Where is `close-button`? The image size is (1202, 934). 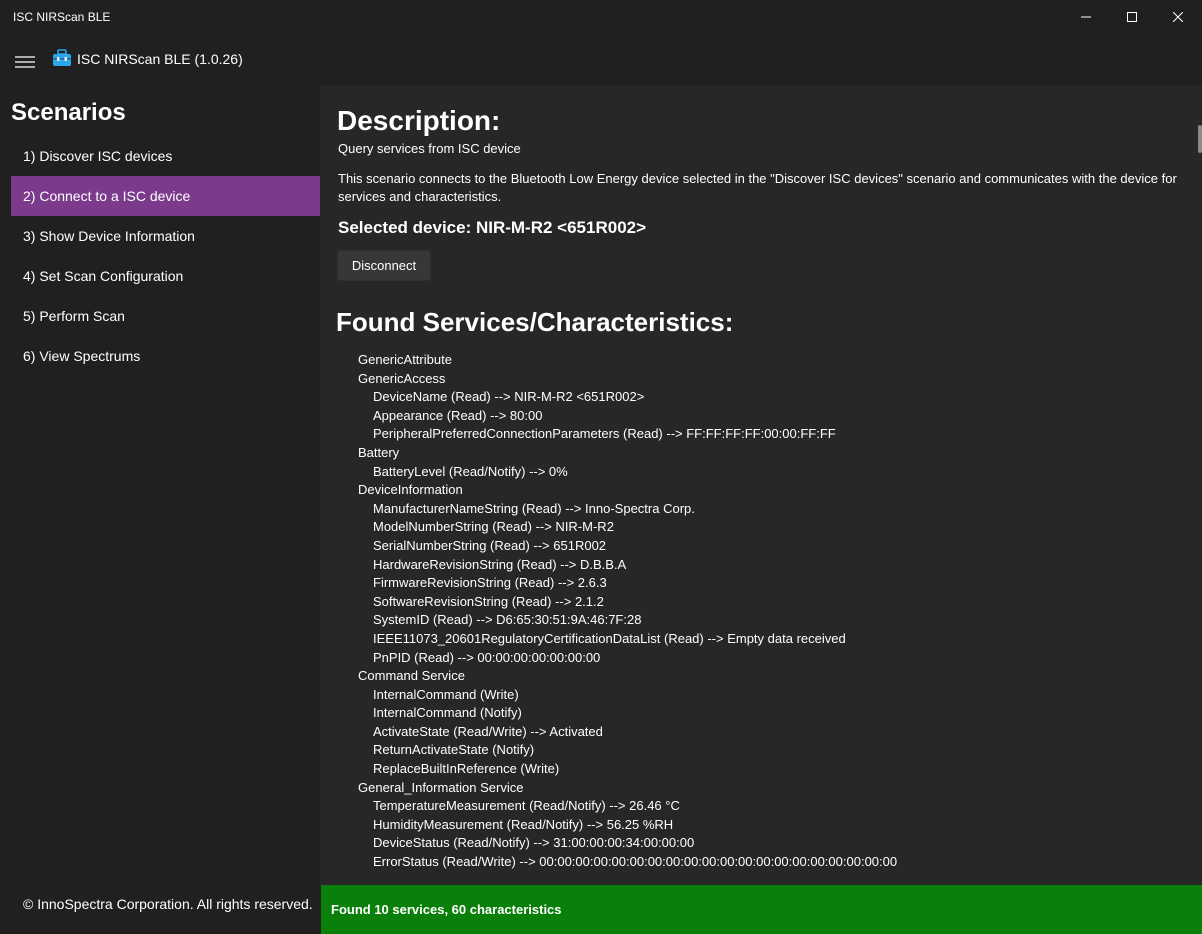
close-button is located at coordinates (1178, 17).